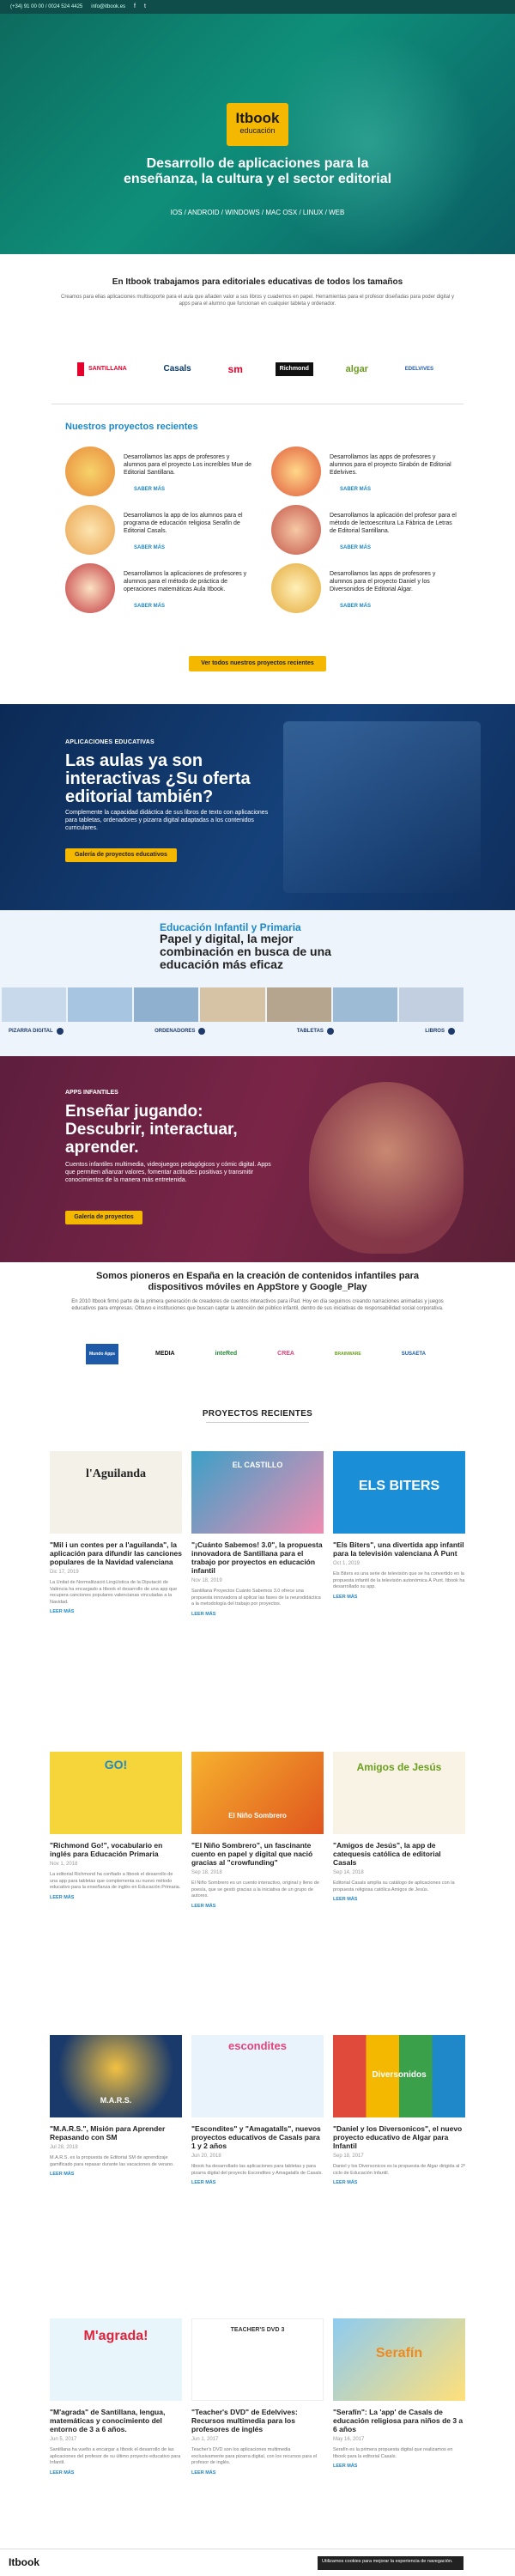 The height and width of the screenshot is (2576, 515). I want to click on footer-logo: Itbook, so click(24, 2562).